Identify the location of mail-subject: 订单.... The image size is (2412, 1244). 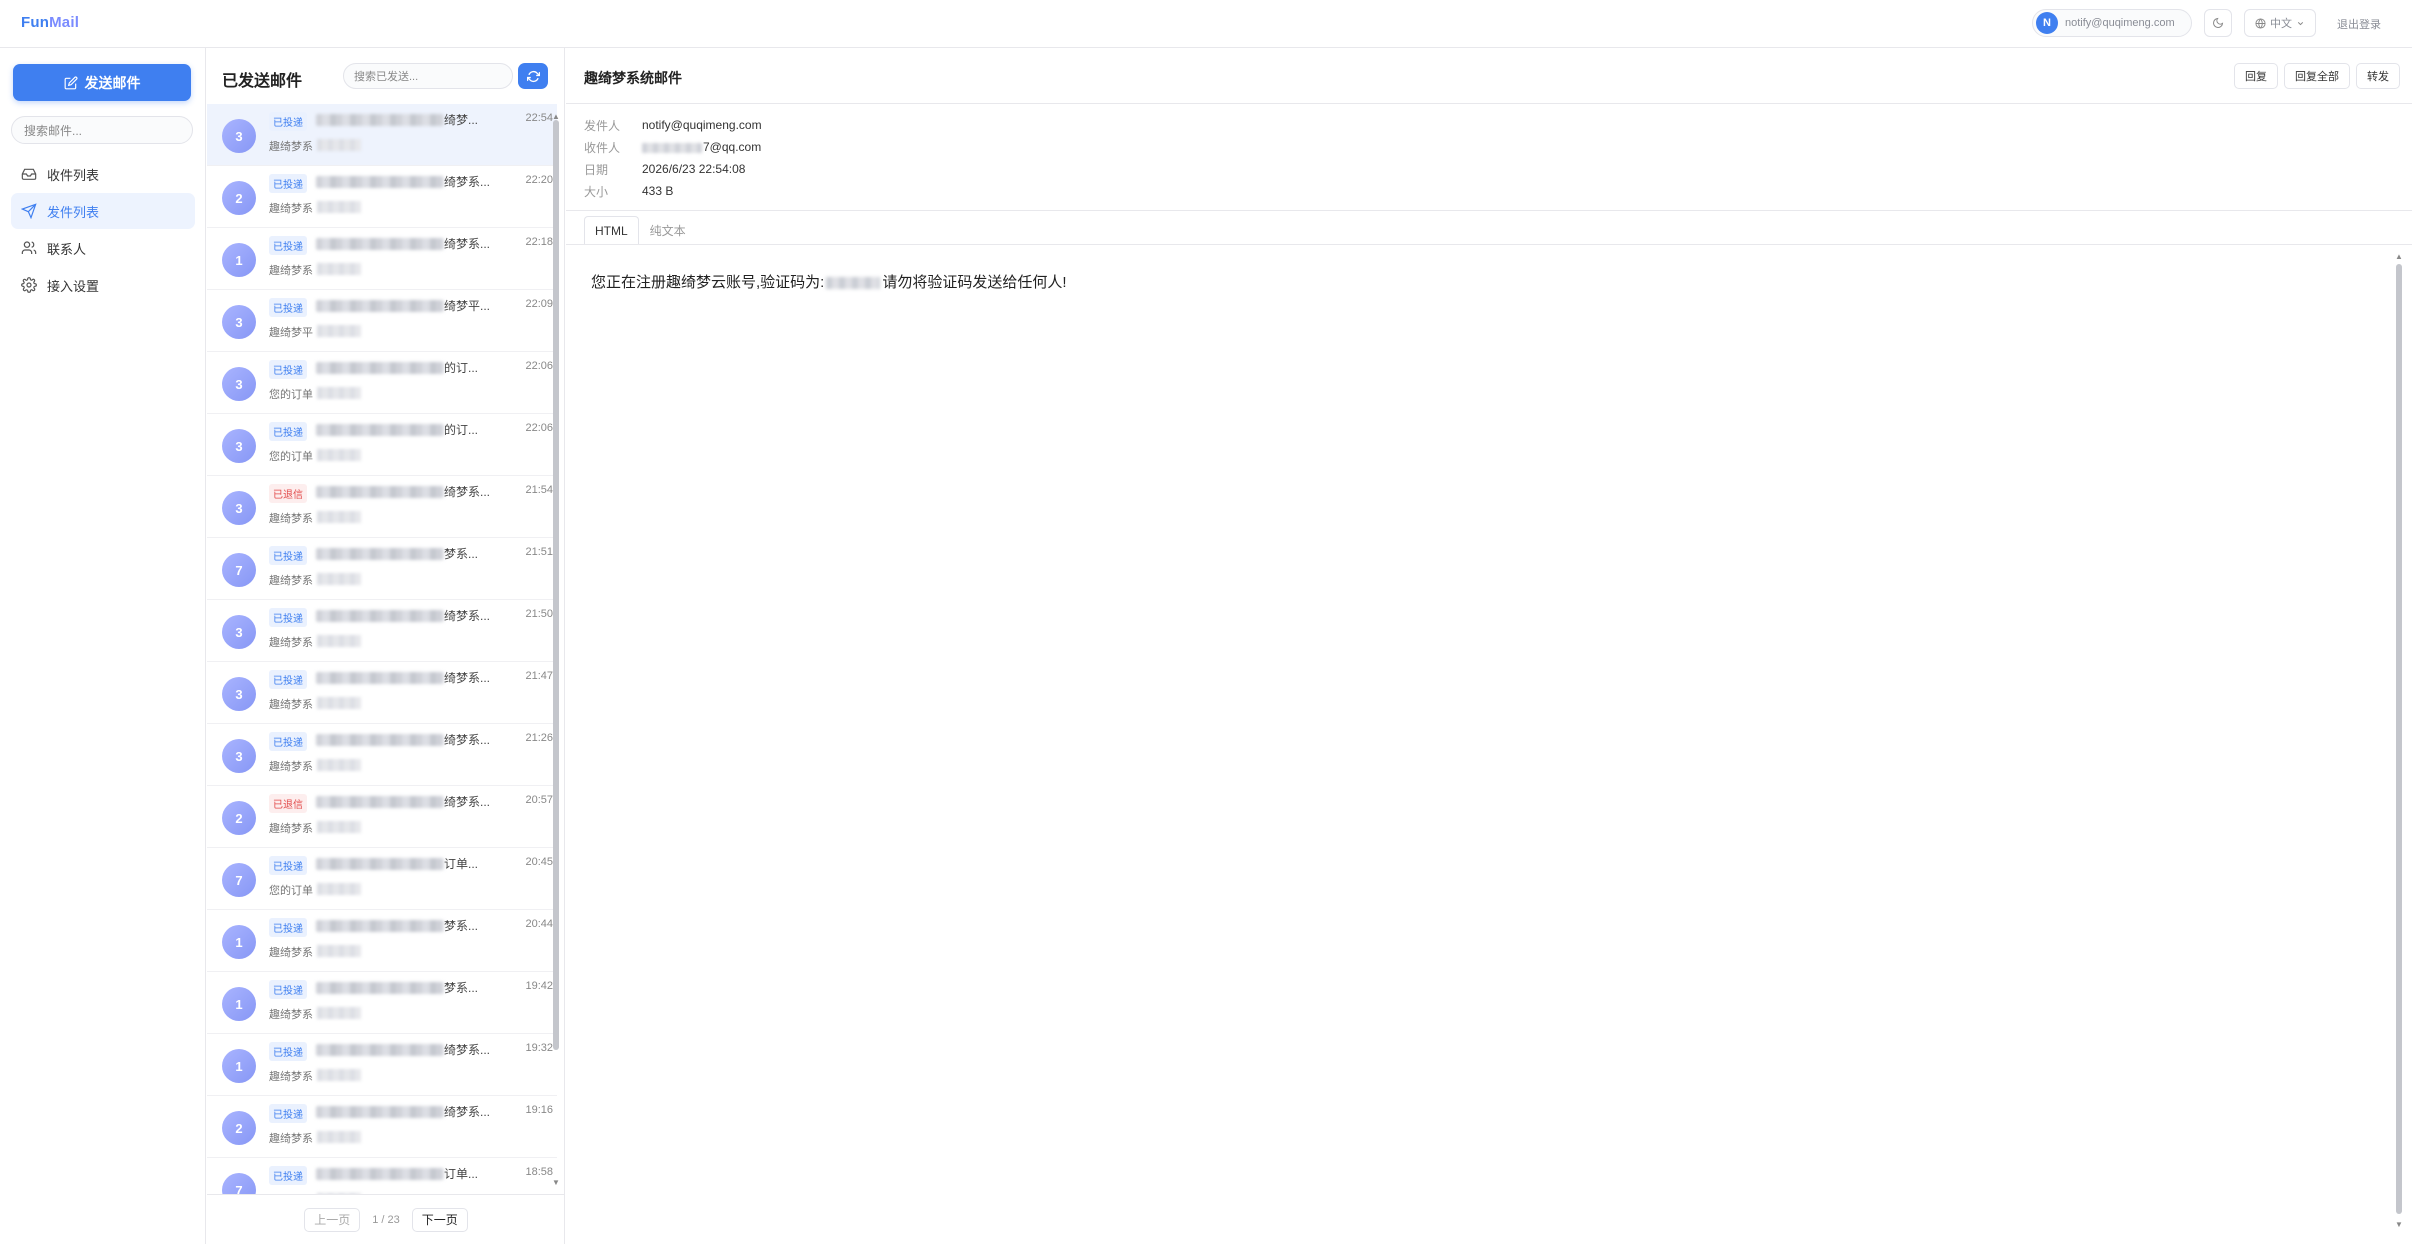
(461, 1174).